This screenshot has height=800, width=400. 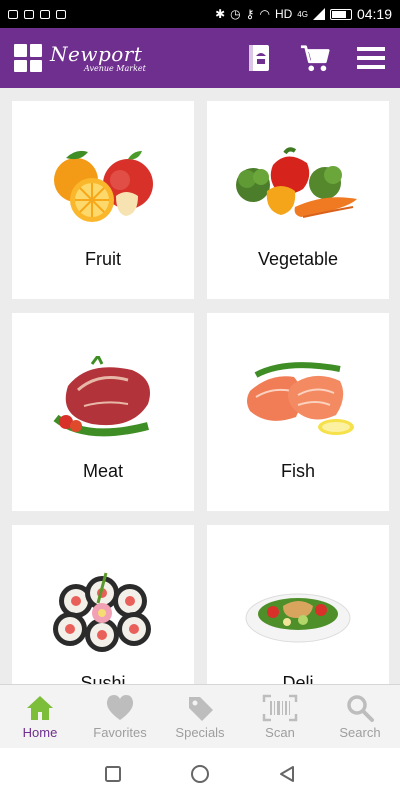 I want to click on nav-label: Specials, so click(x=200, y=732).